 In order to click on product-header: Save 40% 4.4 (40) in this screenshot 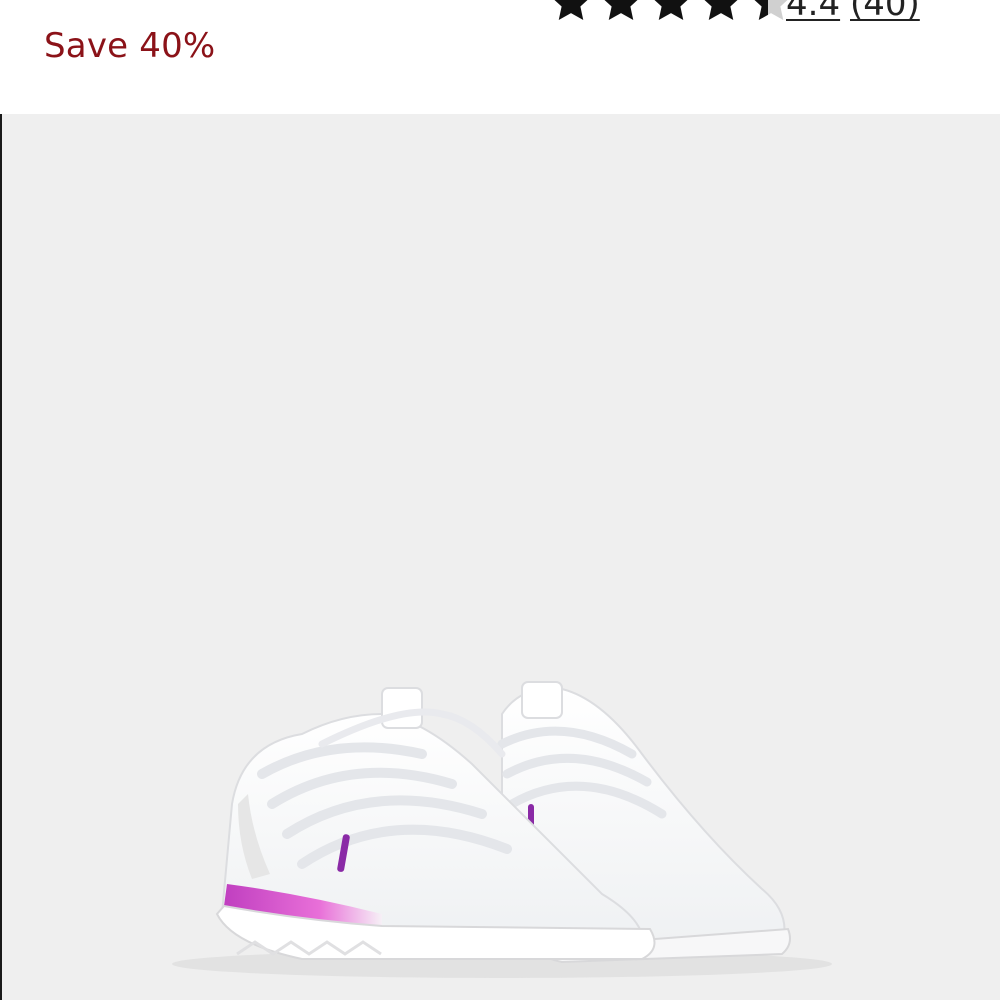, I will do `click(500, 57)`.